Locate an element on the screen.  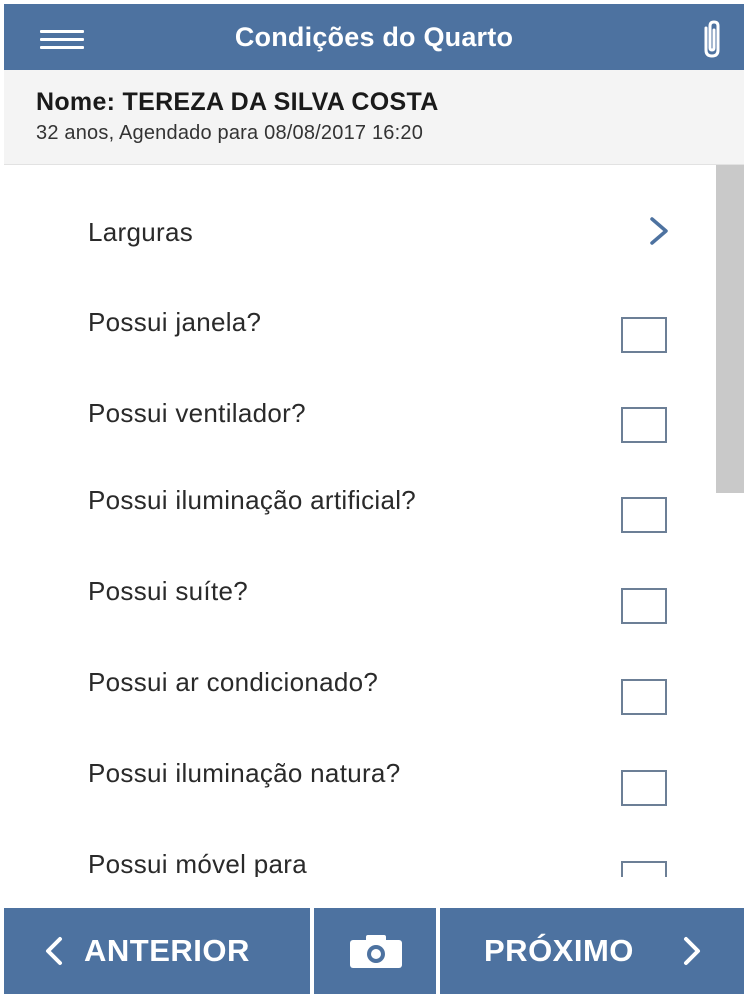
bottom-navigation: ANTERIOR PRÓXIMO is located at coordinates (374, 951).